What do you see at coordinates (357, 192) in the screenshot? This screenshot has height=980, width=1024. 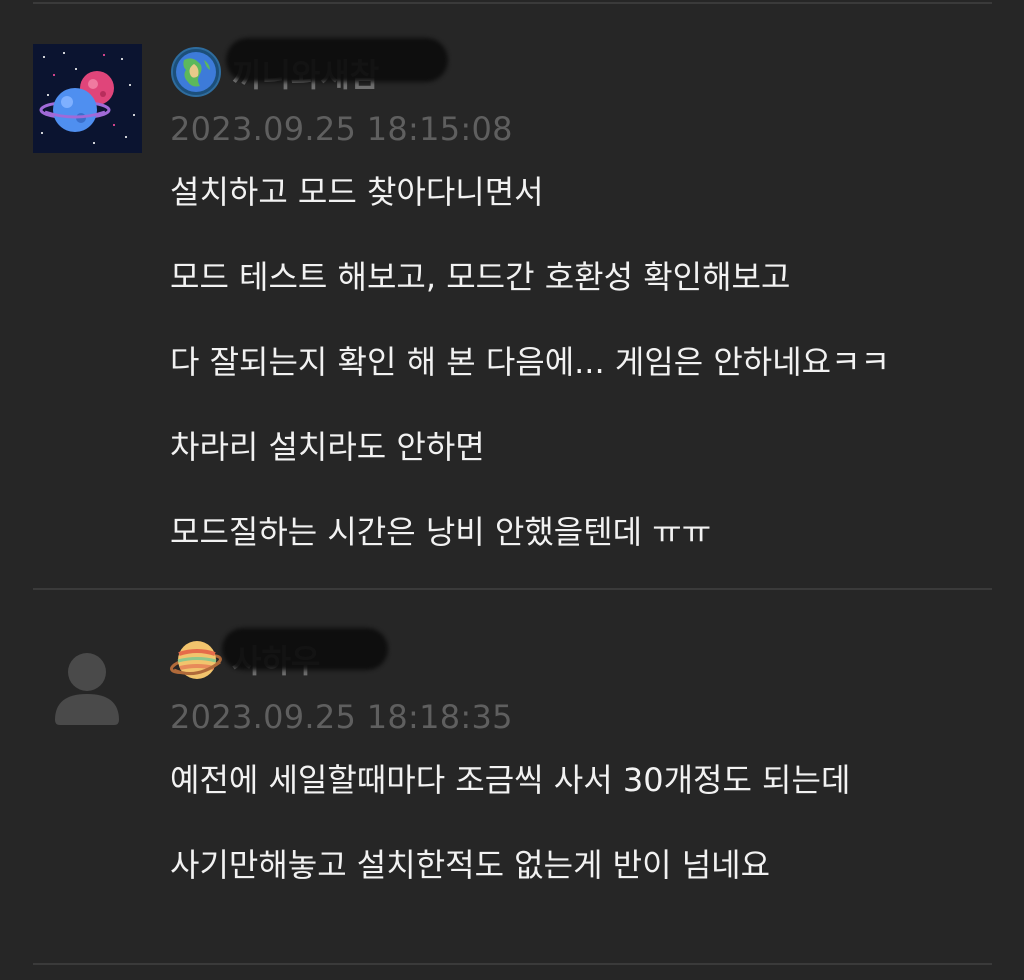 I see `comment-line: 설치하고 모드 찾아다니면서` at bounding box center [357, 192].